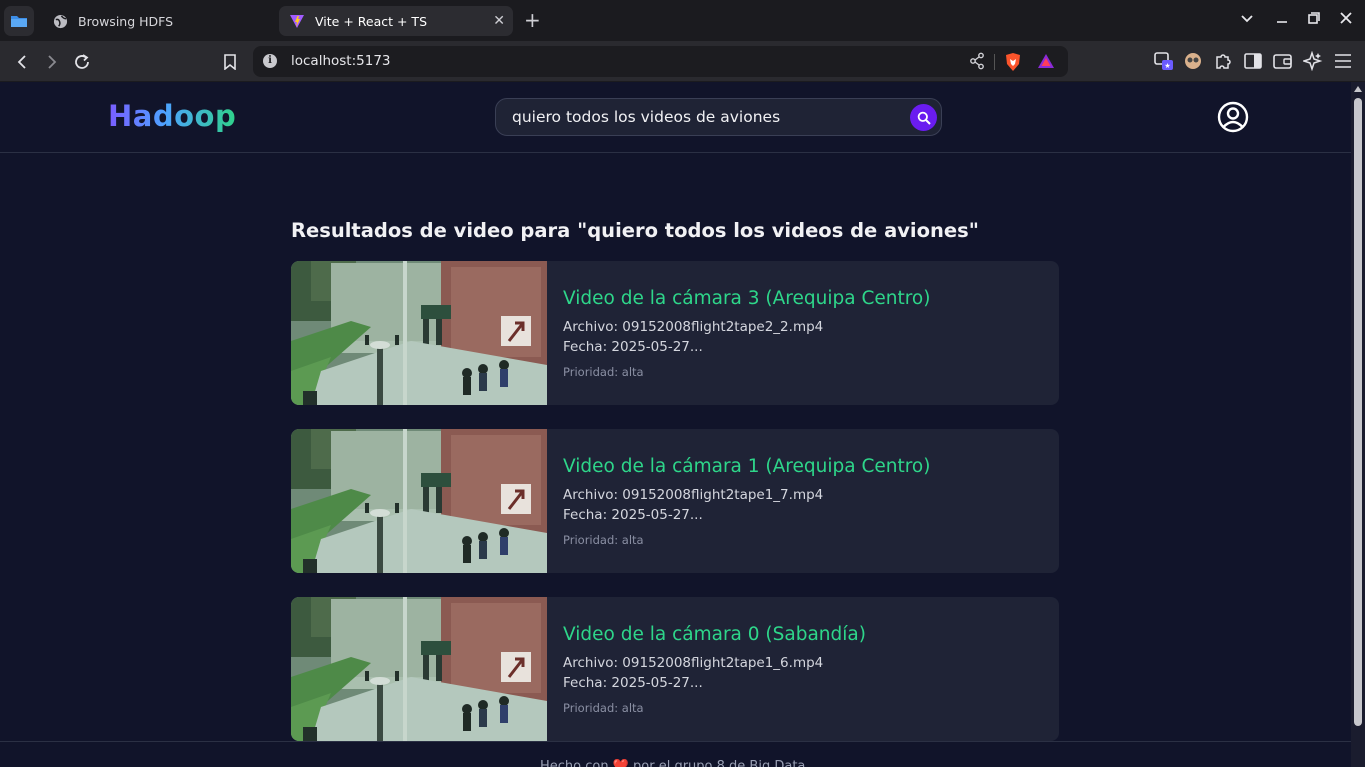 This screenshot has width=1365, height=767. I want to click on face-extension-icon, so click(1193, 61).